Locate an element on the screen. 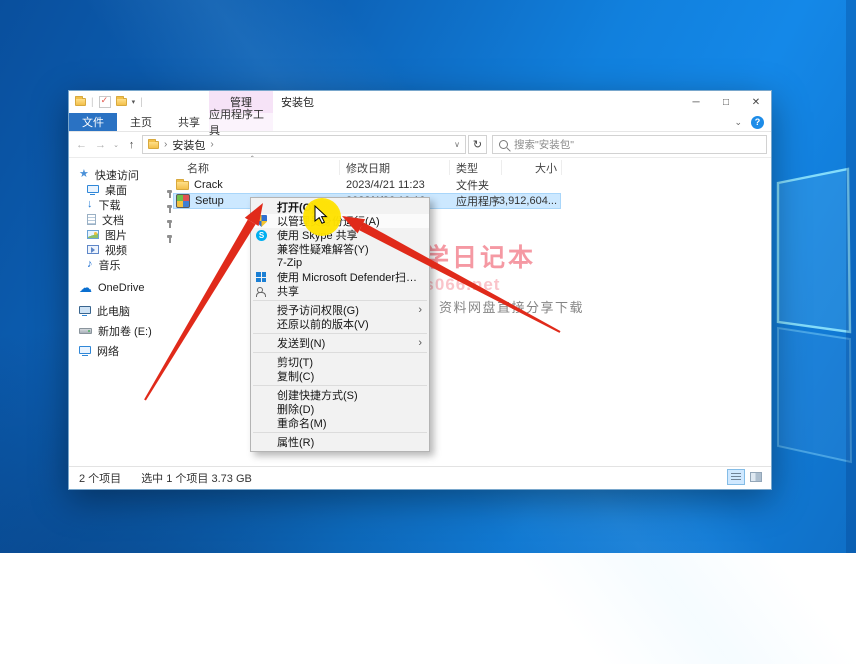 The image size is (856, 664). menu-item-restore-versions: 还原以前的版本(V) is located at coordinates (340, 324).